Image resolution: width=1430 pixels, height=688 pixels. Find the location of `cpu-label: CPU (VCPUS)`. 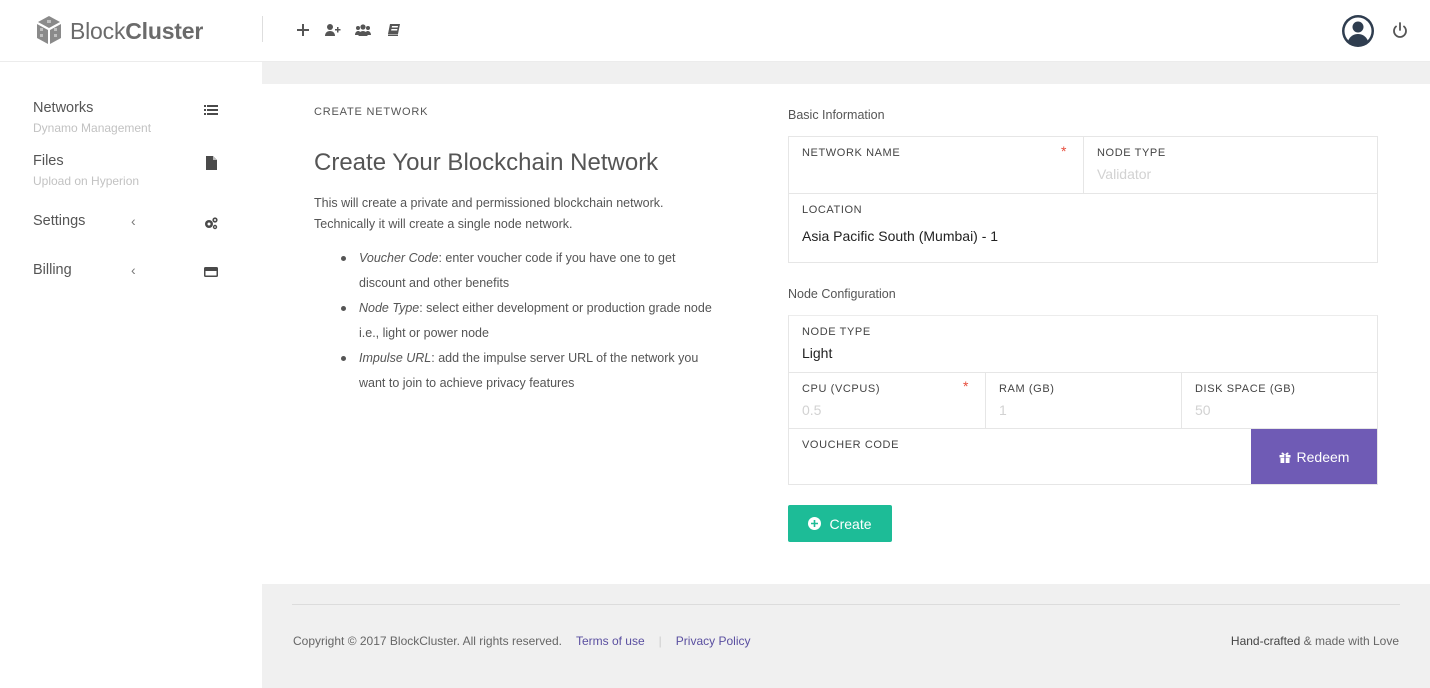

cpu-label: CPU (VCPUS) is located at coordinates (841, 389).